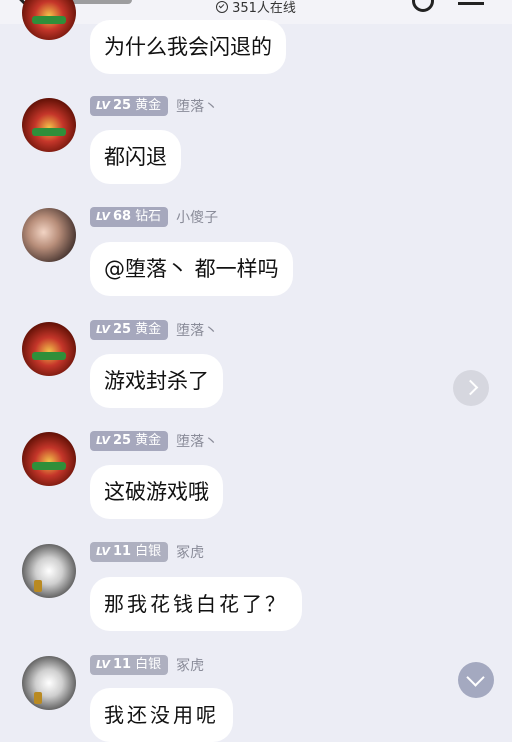 This screenshot has height=742, width=512. I want to click on message-bubble: 那我花钱白花了？, so click(196, 604).